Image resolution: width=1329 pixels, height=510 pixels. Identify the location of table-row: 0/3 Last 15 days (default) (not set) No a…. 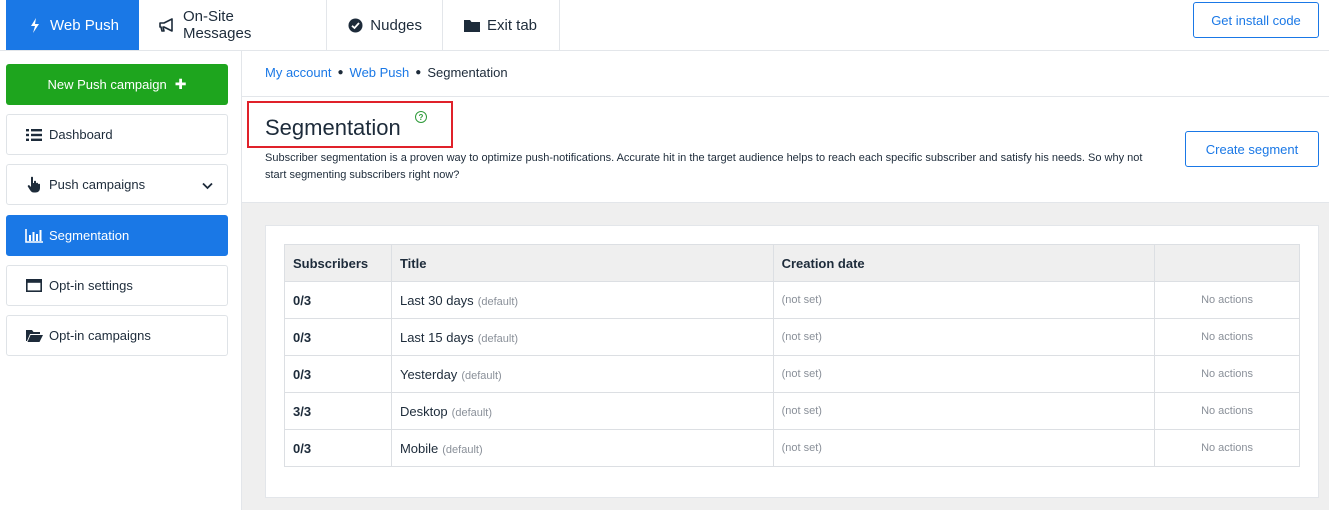
(792, 337).